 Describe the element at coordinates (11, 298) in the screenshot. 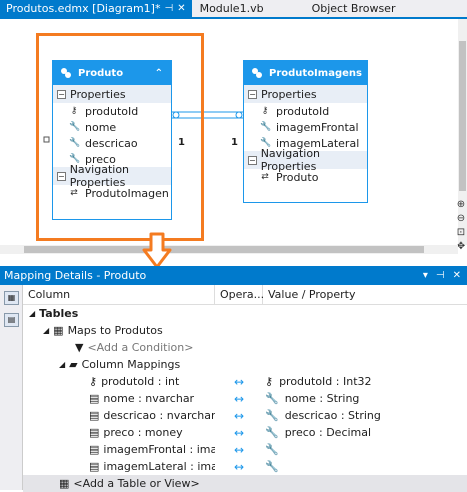

I see `map-entity-to-tables-icon: ▦` at that location.